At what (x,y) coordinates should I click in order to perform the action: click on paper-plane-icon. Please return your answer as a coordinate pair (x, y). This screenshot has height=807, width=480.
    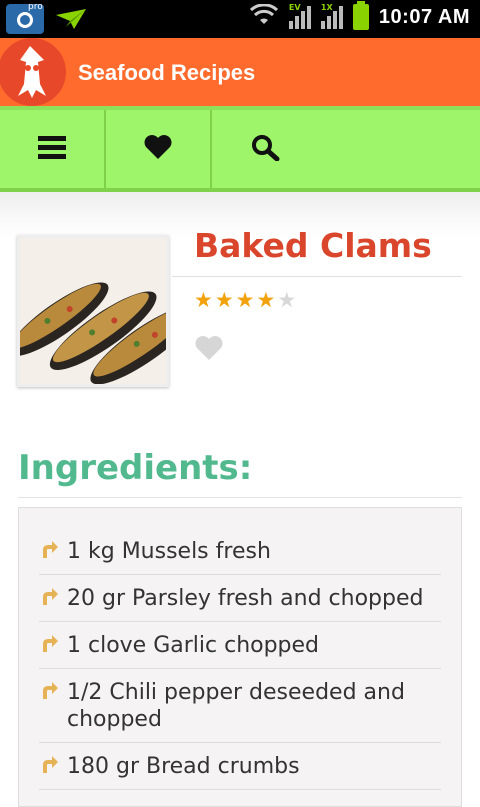
    Looking at the image, I should click on (71, 19).